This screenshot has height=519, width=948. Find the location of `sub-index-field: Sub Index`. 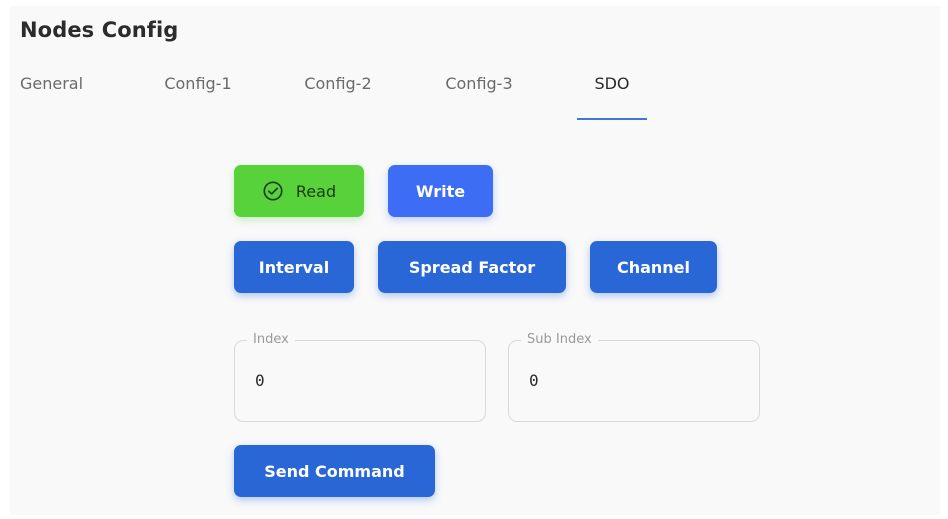

sub-index-field: Sub Index is located at coordinates (634, 376).